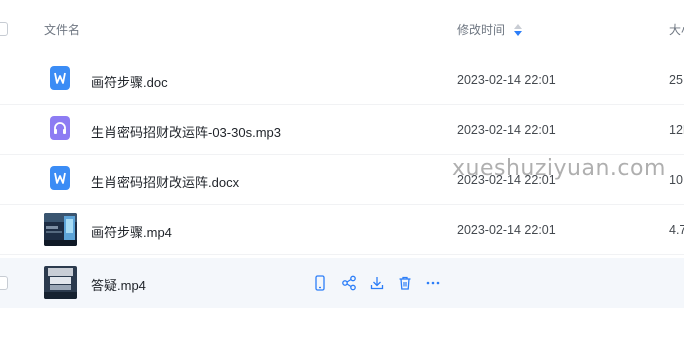 Image resolution: width=684 pixels, height=352 pixels. What do you see at coordinates (342, 27) in the screenshot?
I see `file-list-header: 文件名 修改时间 大小` at bounding box center [342, 27].